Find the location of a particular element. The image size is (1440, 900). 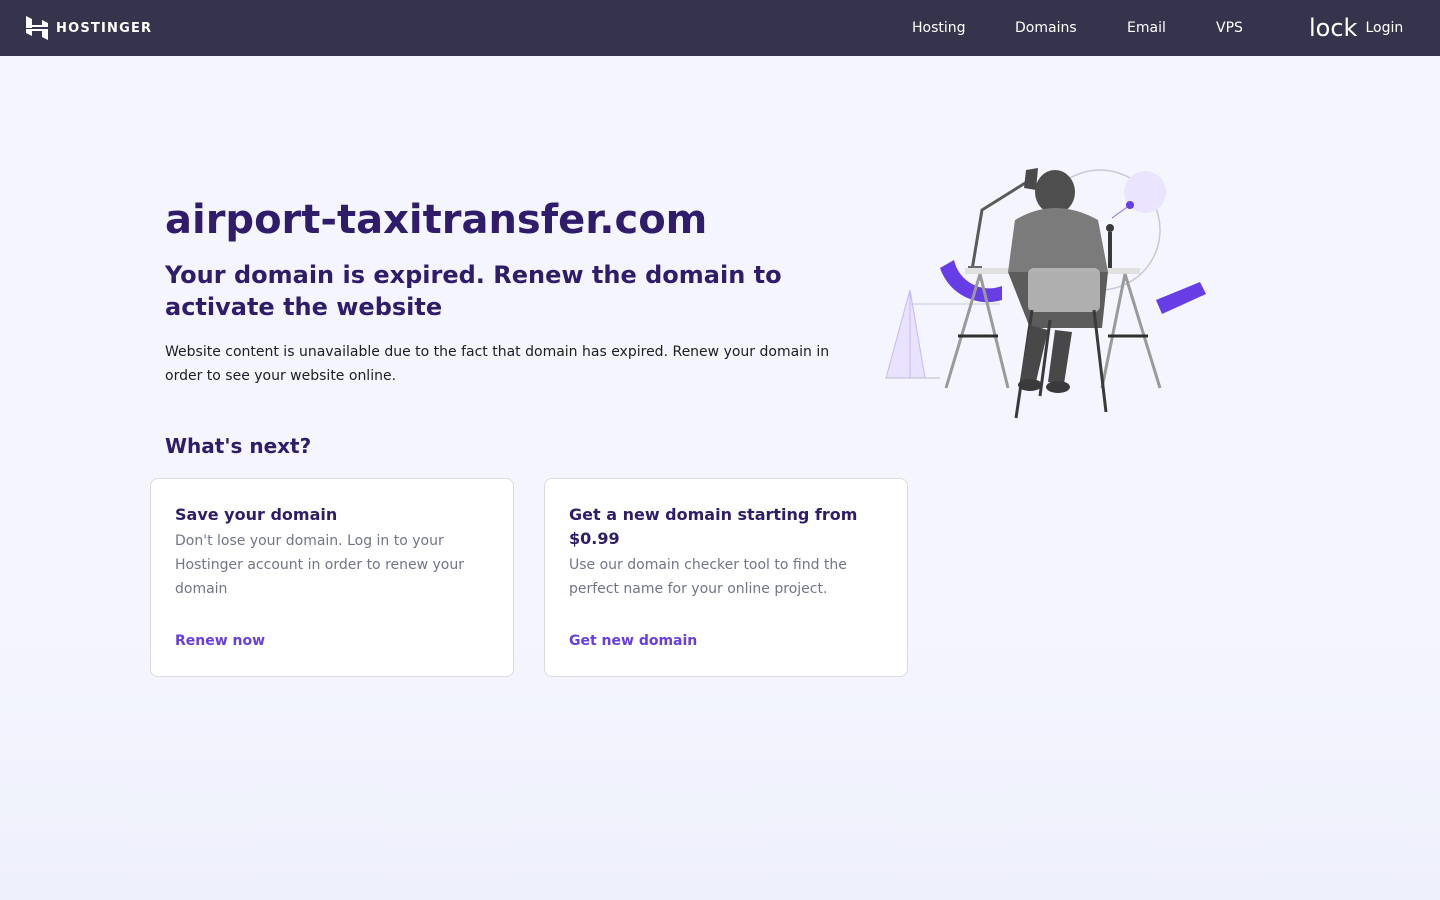

card-title: Save your domain is located at coordinates (256, 514).